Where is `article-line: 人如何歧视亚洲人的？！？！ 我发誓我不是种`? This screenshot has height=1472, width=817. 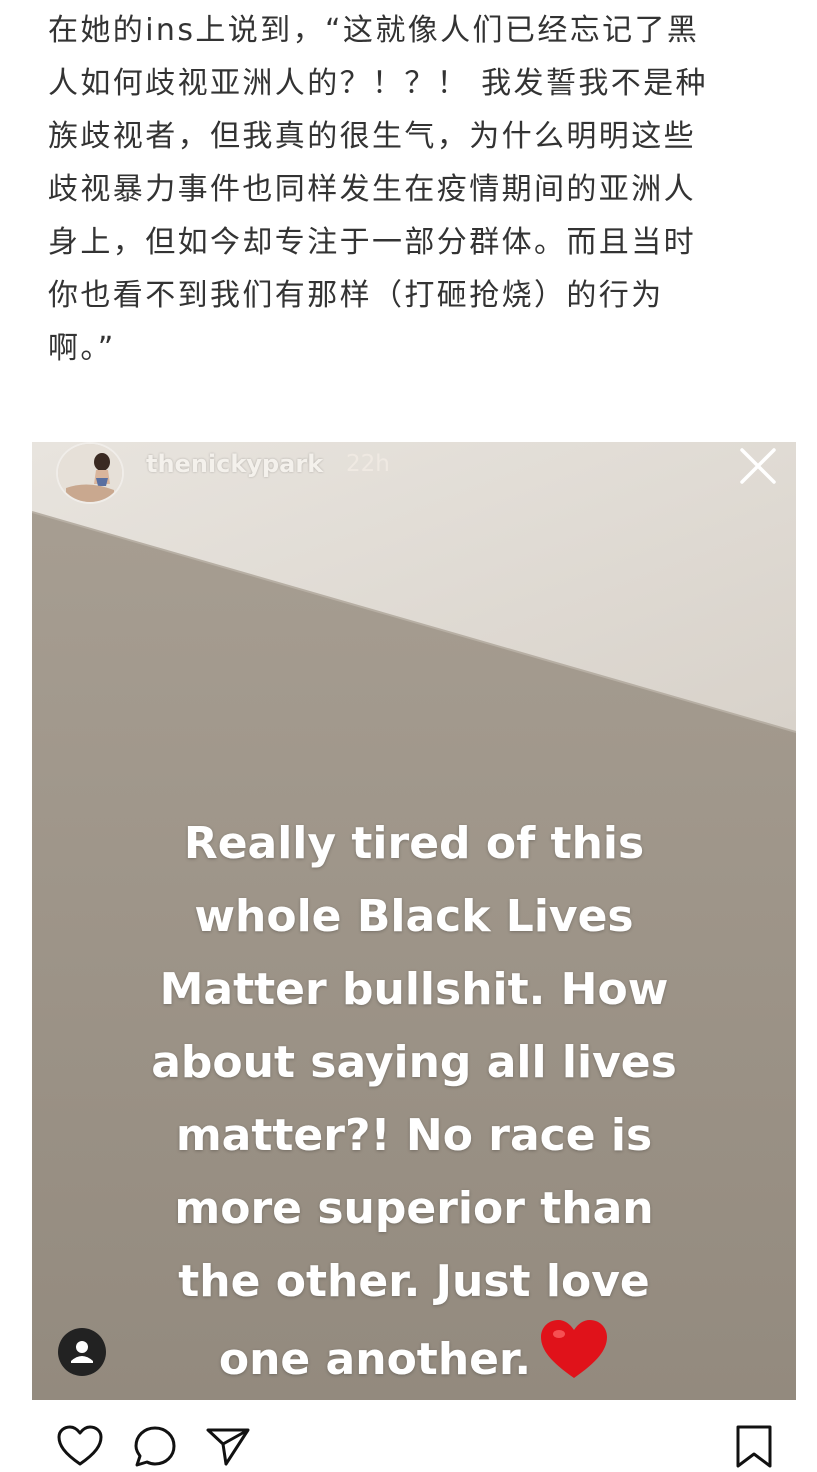
article-line: 人如何歧视亚洲人的？！？！ 我发誓我不是种 is located at coordinates (378, 83).